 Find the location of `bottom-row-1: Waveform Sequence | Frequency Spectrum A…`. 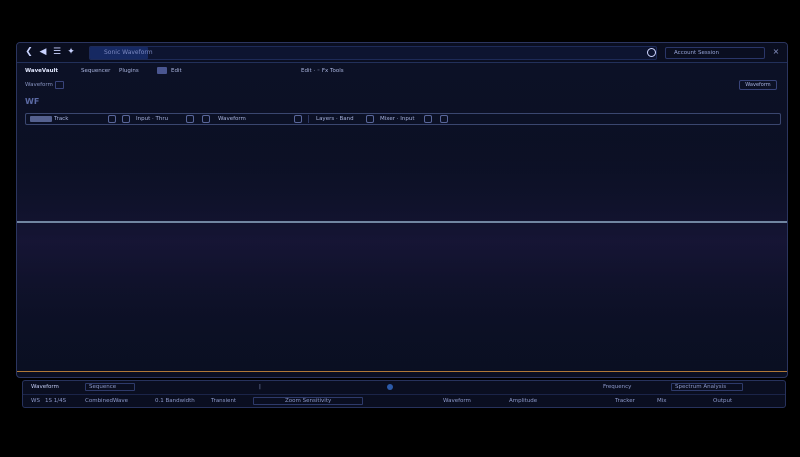

bottom-row-1: Waveform Sequence | Frequency Spectrum A… is located at coordinates (404, 387).